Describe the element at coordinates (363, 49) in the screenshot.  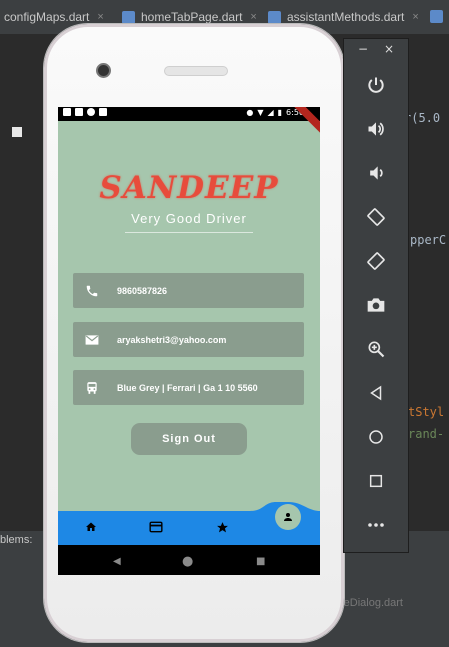
I see `minimize-button: −` at that location.